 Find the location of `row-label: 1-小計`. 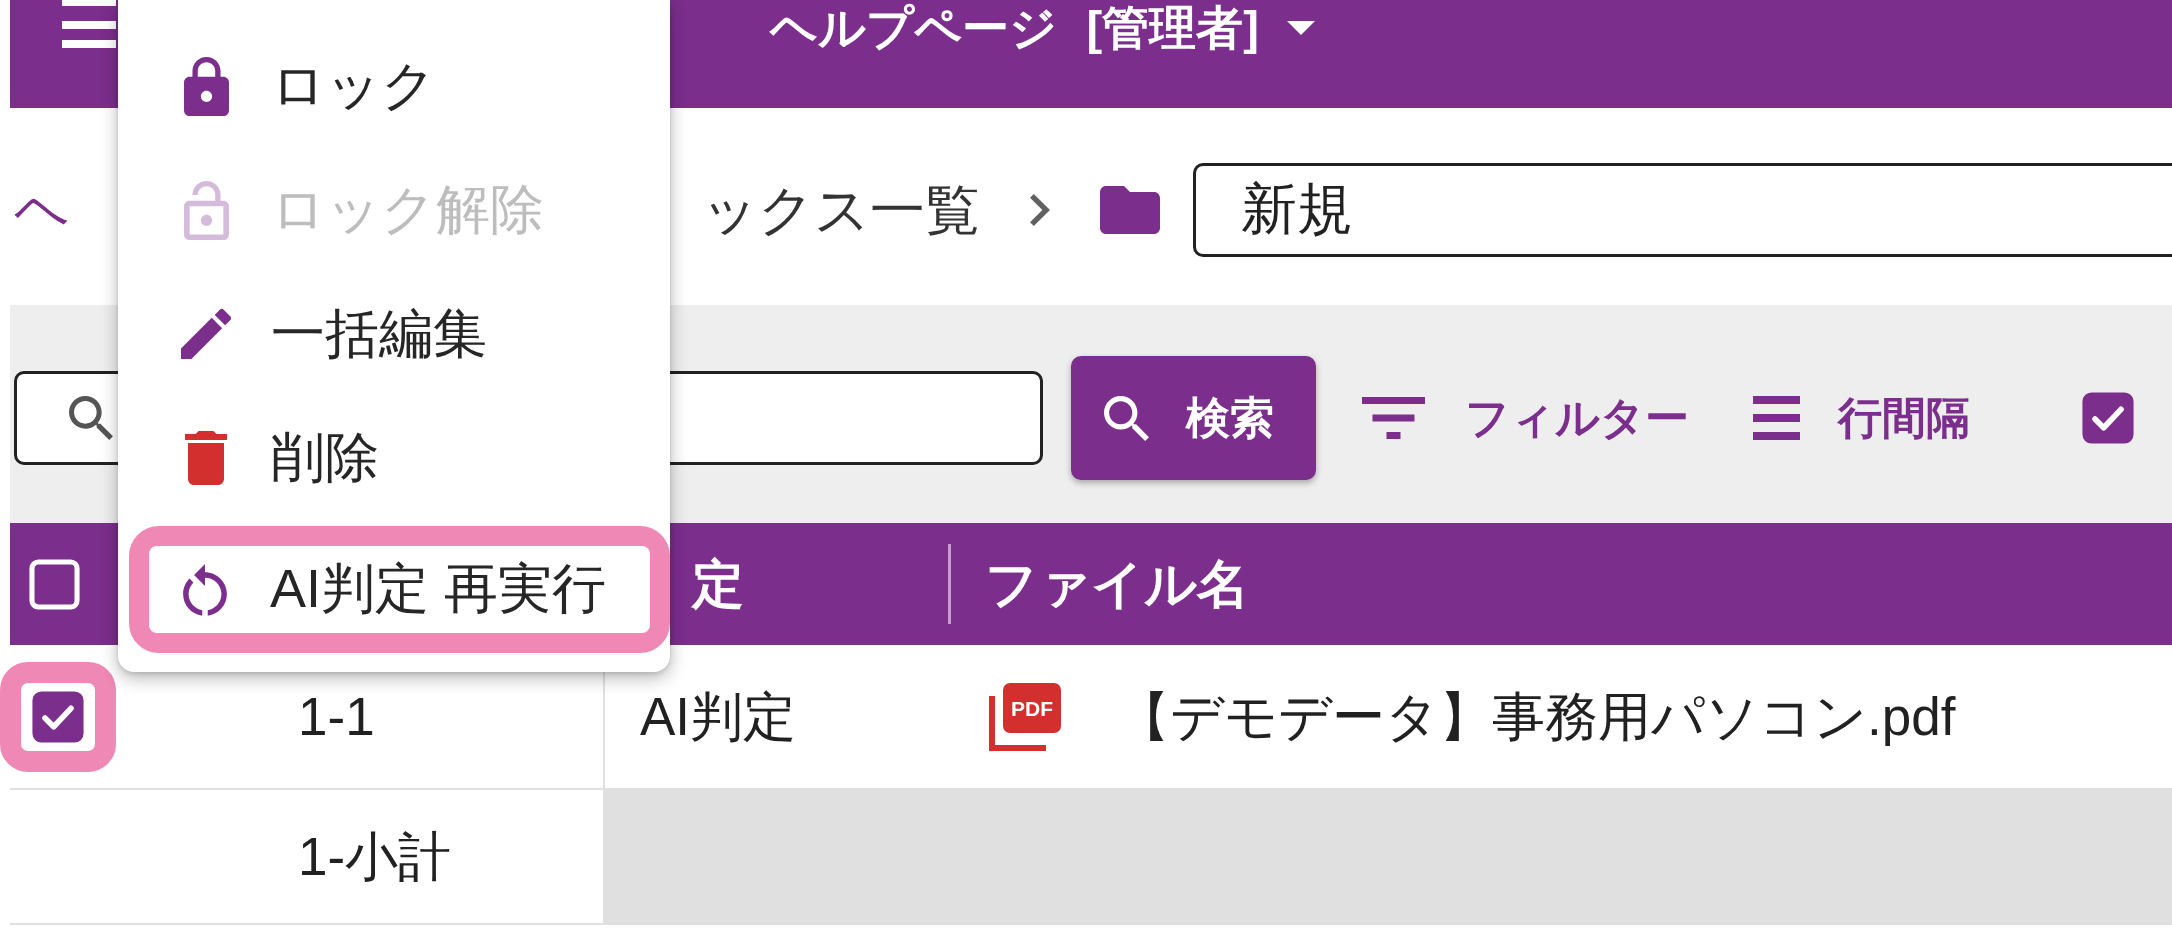

row-label: 1-小計 is located at coordinates (375, 856).